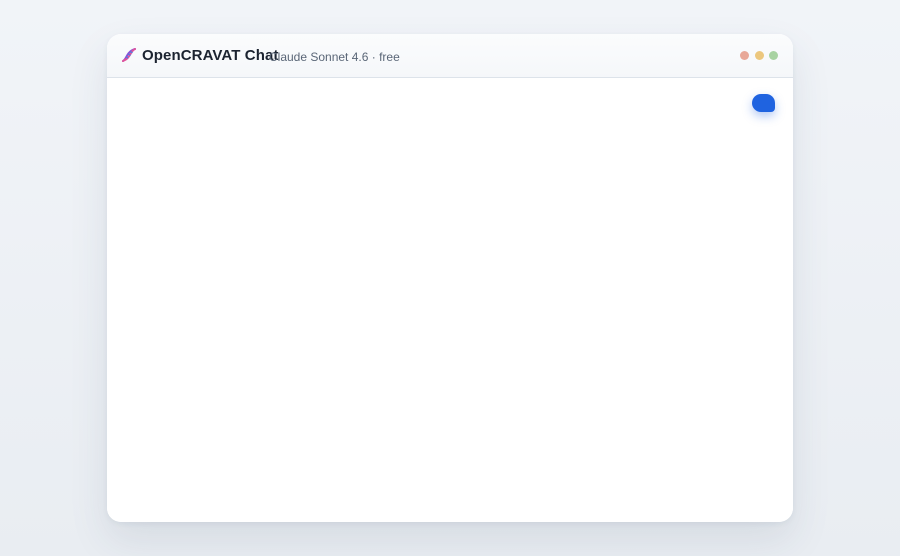 This screenshot has width=900, height=556. Describe the element at coordinates (210, 55) in the screenshot. I see `app-title: OpenCRAVAT Chat` at that location.